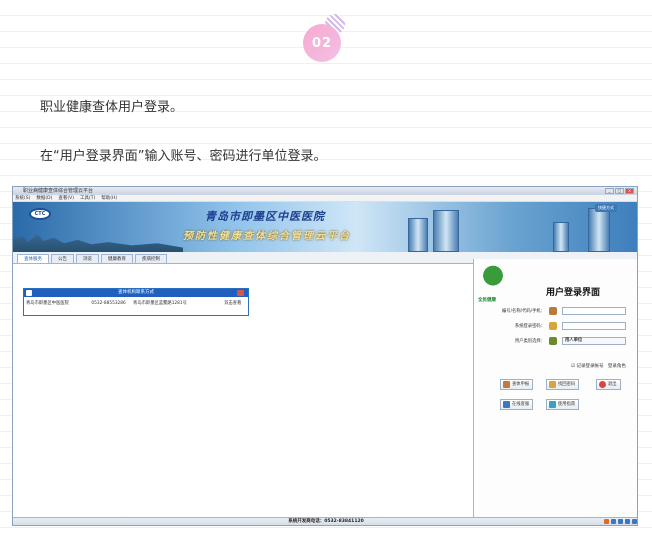 The height and width of the screenshot is (541, 652). What do you see at coordinates (58, 191) in the screenshot?
I see `window-title: 职业病健康查体综合管理云平台` at bounding box center [58, 191].